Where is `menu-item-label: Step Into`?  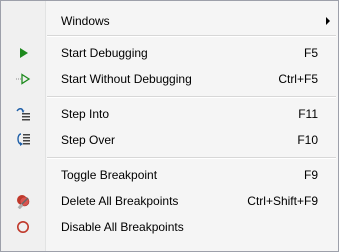
menu-item-label: Step Into is located at coordinates (85, 113).